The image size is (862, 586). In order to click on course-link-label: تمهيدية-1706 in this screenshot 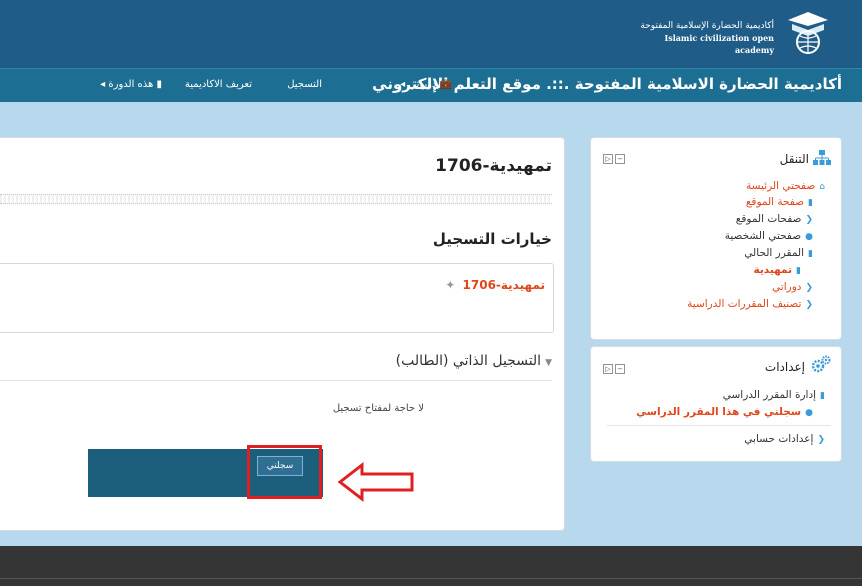, I will do `click(503, 285)`.